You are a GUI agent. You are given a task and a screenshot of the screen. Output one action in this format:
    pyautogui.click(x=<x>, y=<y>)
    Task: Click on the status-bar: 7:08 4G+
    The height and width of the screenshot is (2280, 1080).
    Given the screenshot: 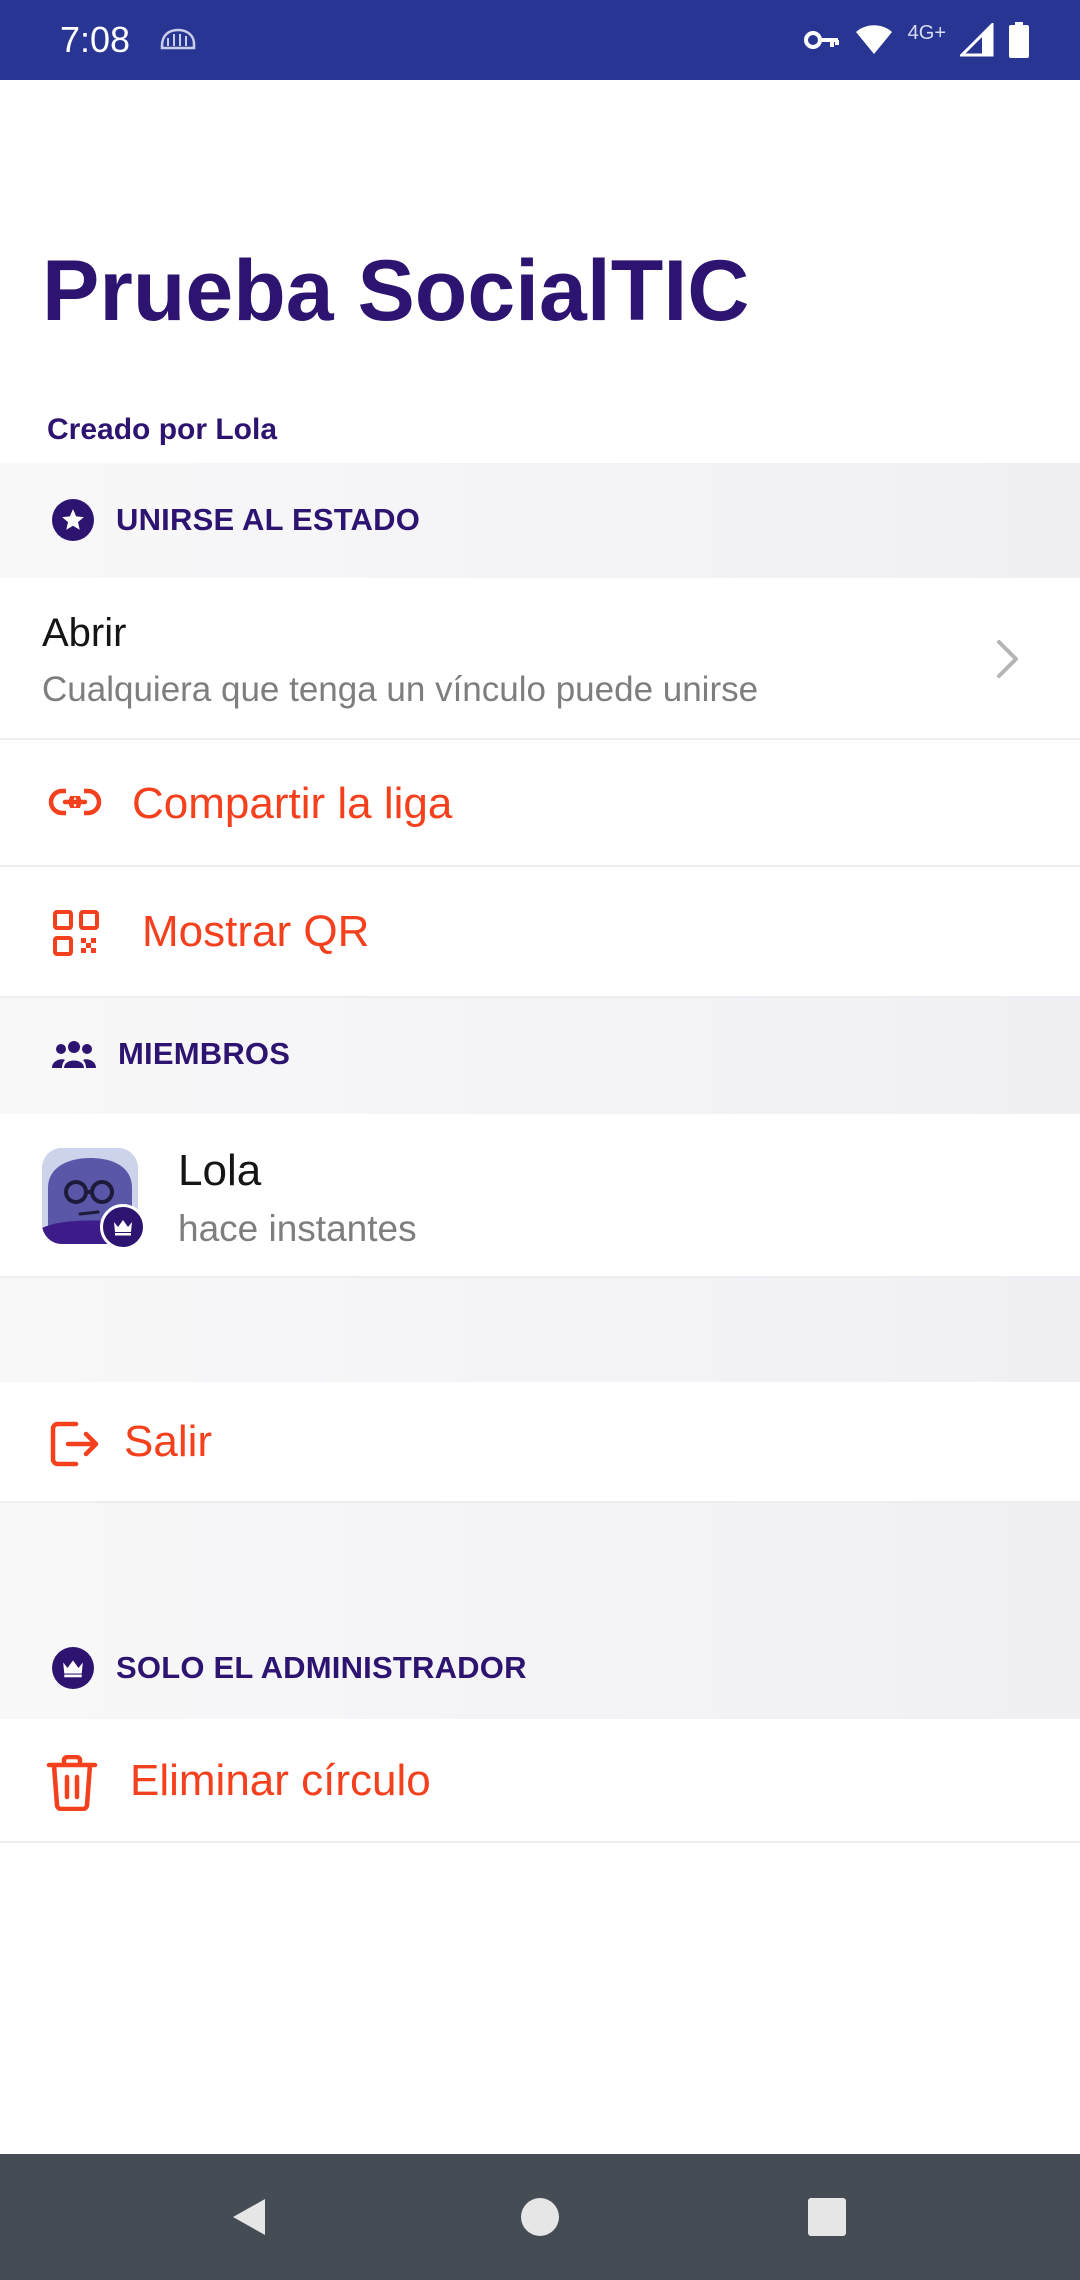 What is the action you would take?
    pyautogui.click(x=540, y=40)
    